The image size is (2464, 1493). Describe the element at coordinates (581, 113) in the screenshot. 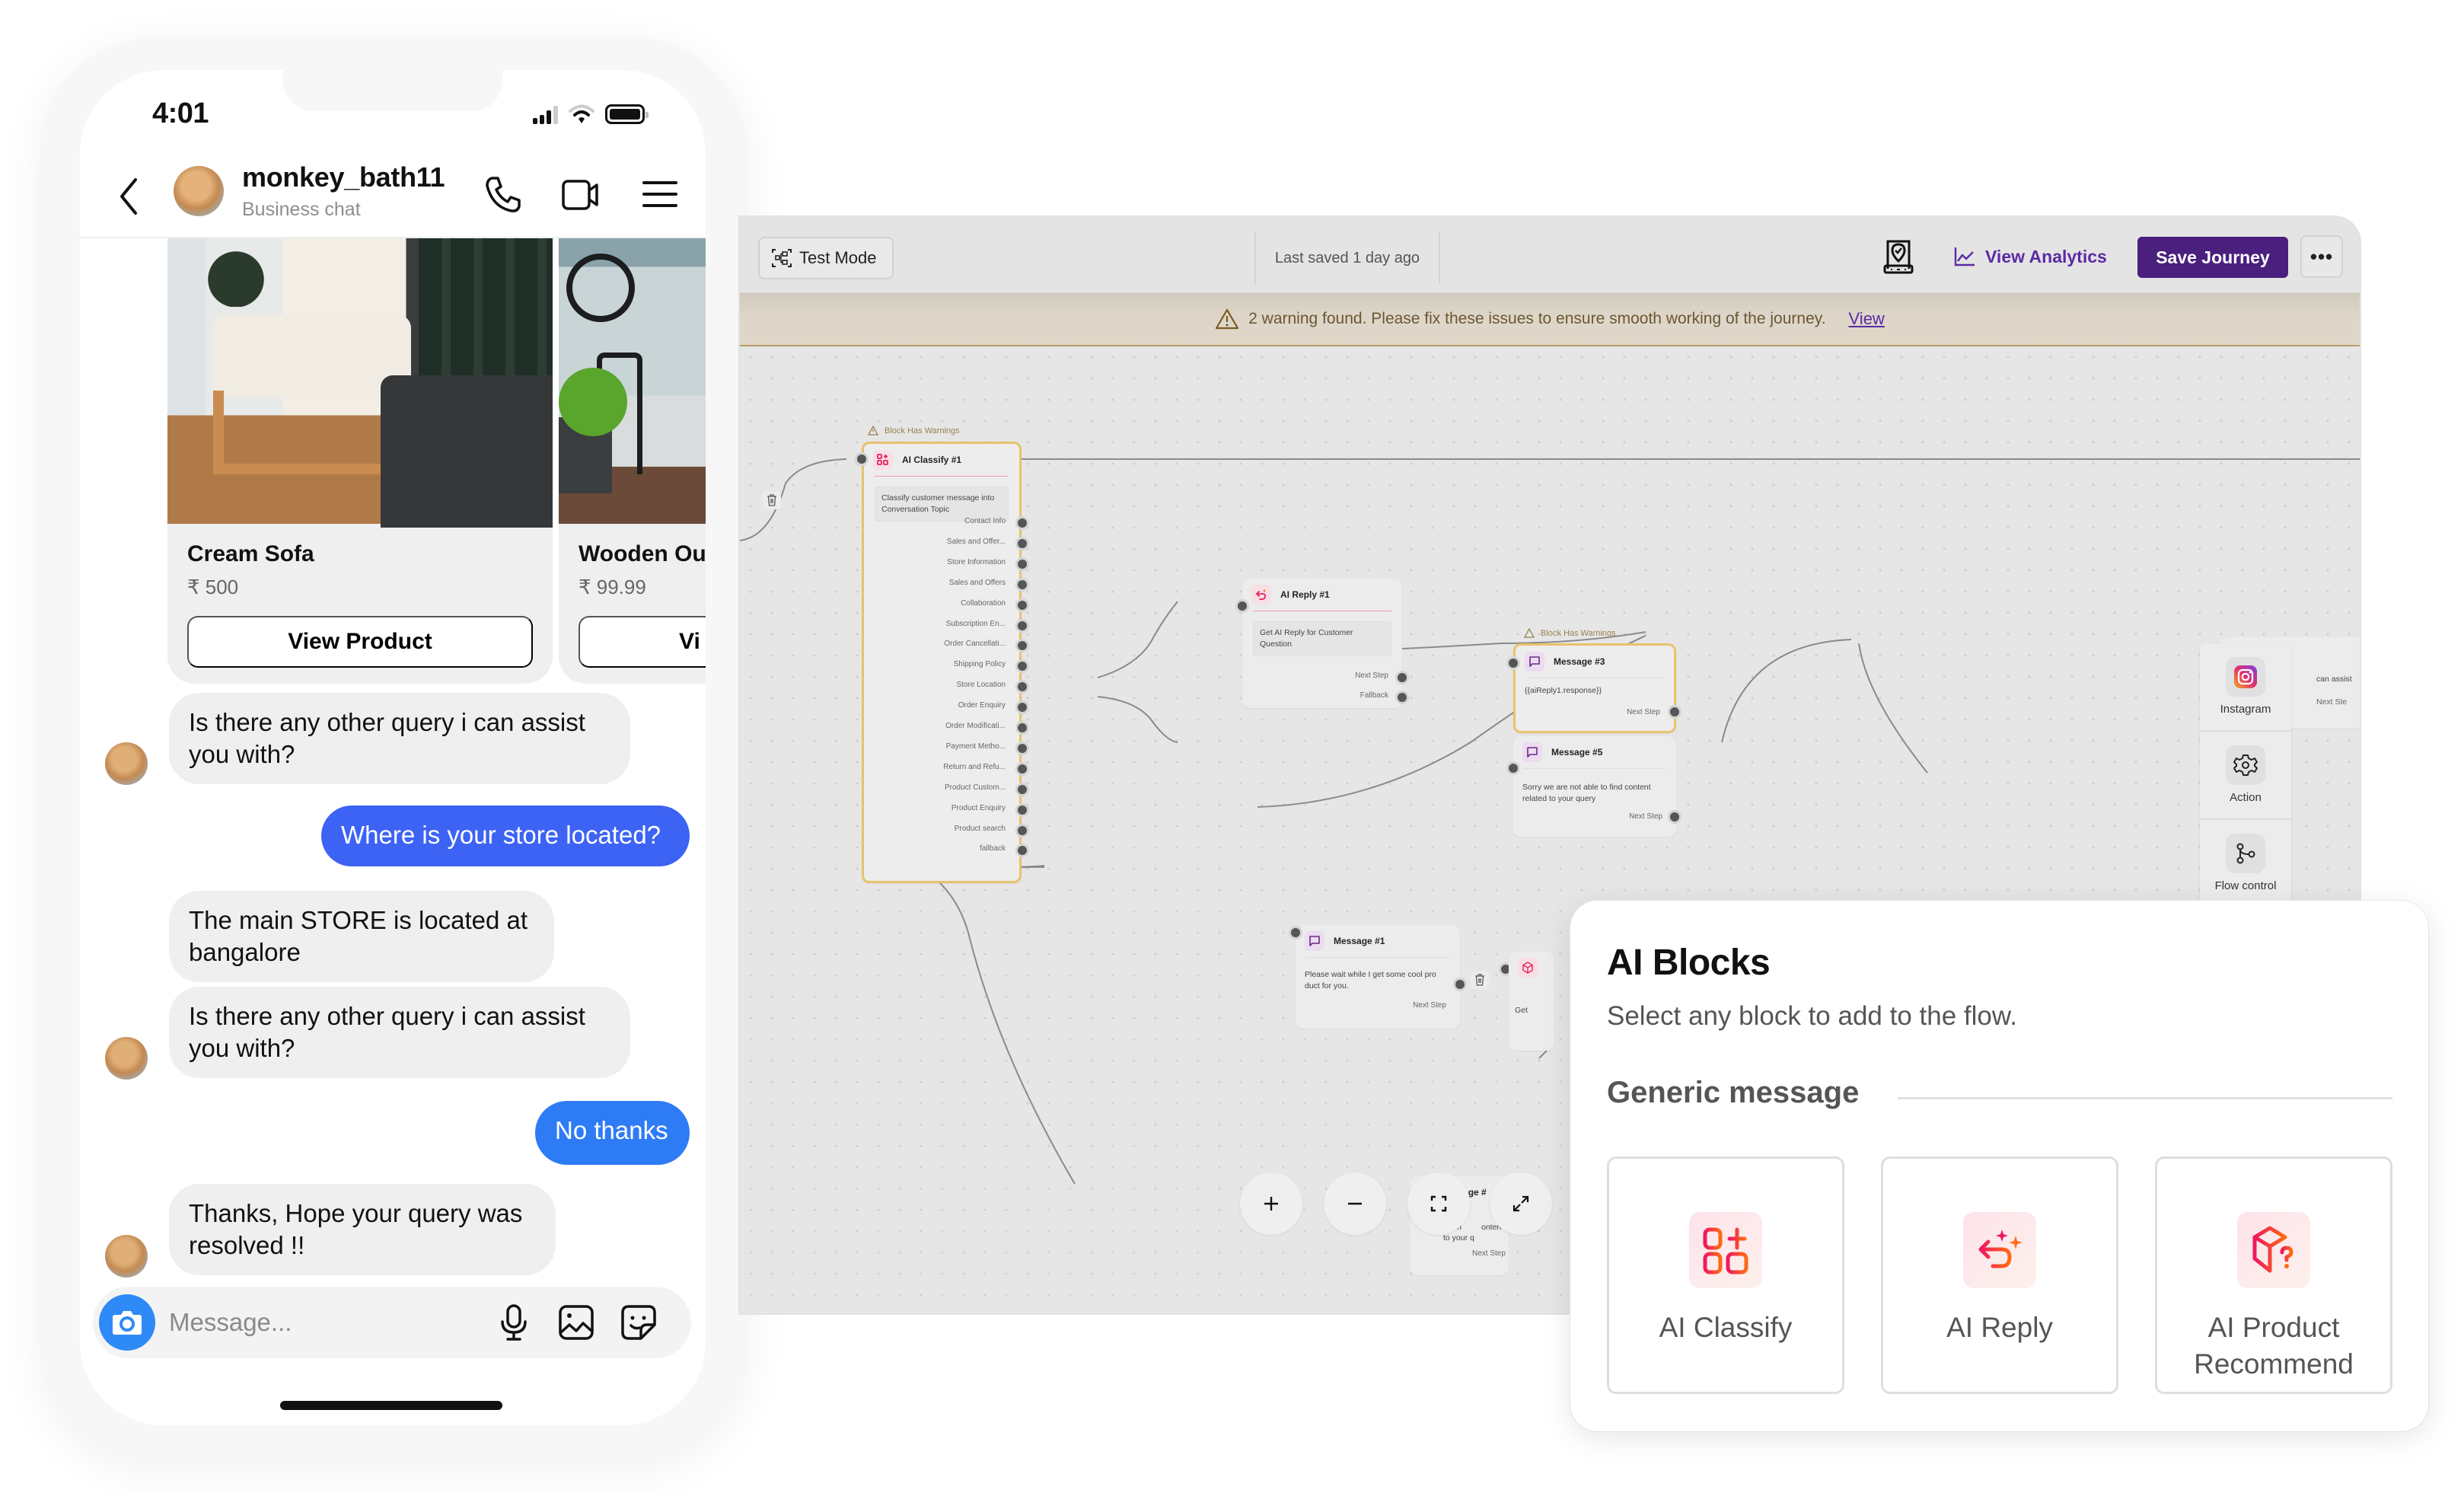

I see `wifi-icon` at that location.